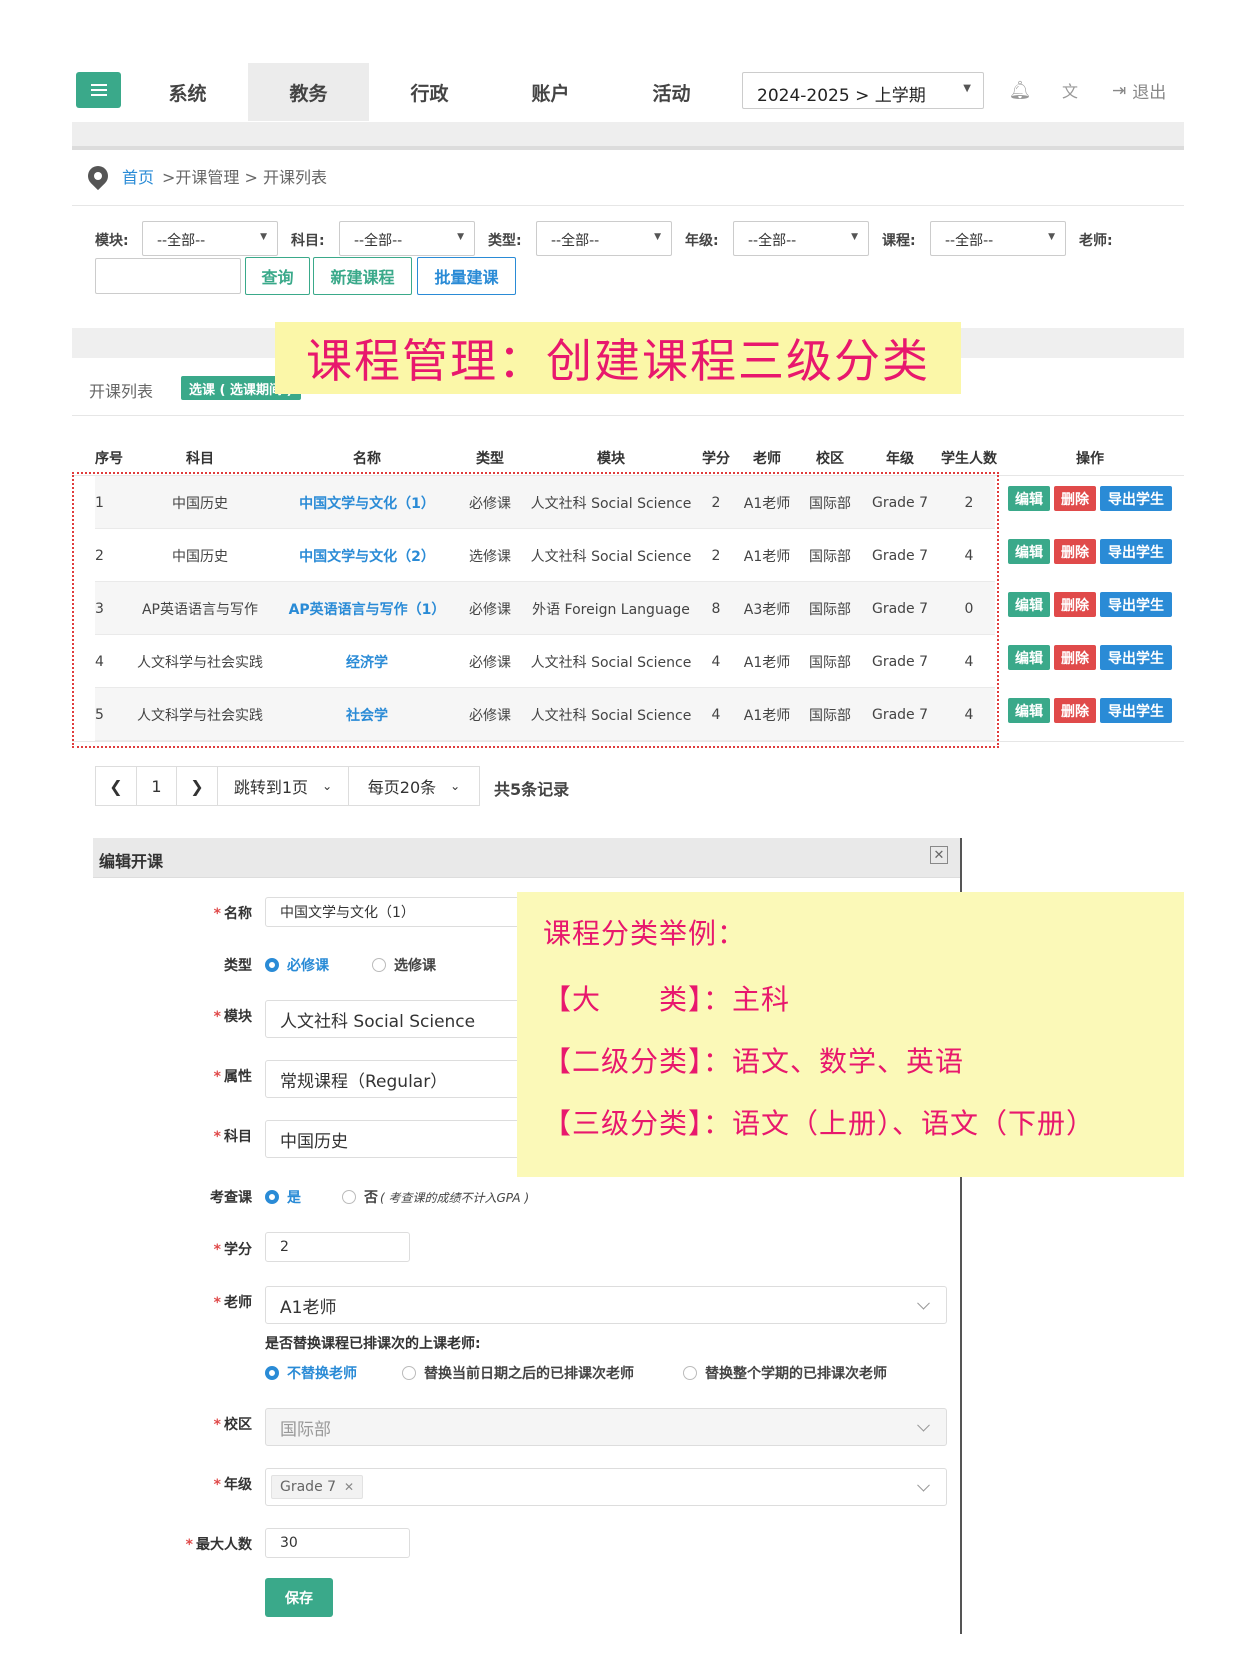  What do you see at coordinates (404, 965) in the screenshot?
I see `type-radio-elective: 选修课` at bounding box center [404, 965].